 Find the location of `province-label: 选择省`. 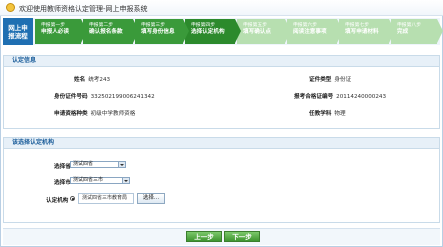

province-label: 选择省 is located at coordinates (62, 167).